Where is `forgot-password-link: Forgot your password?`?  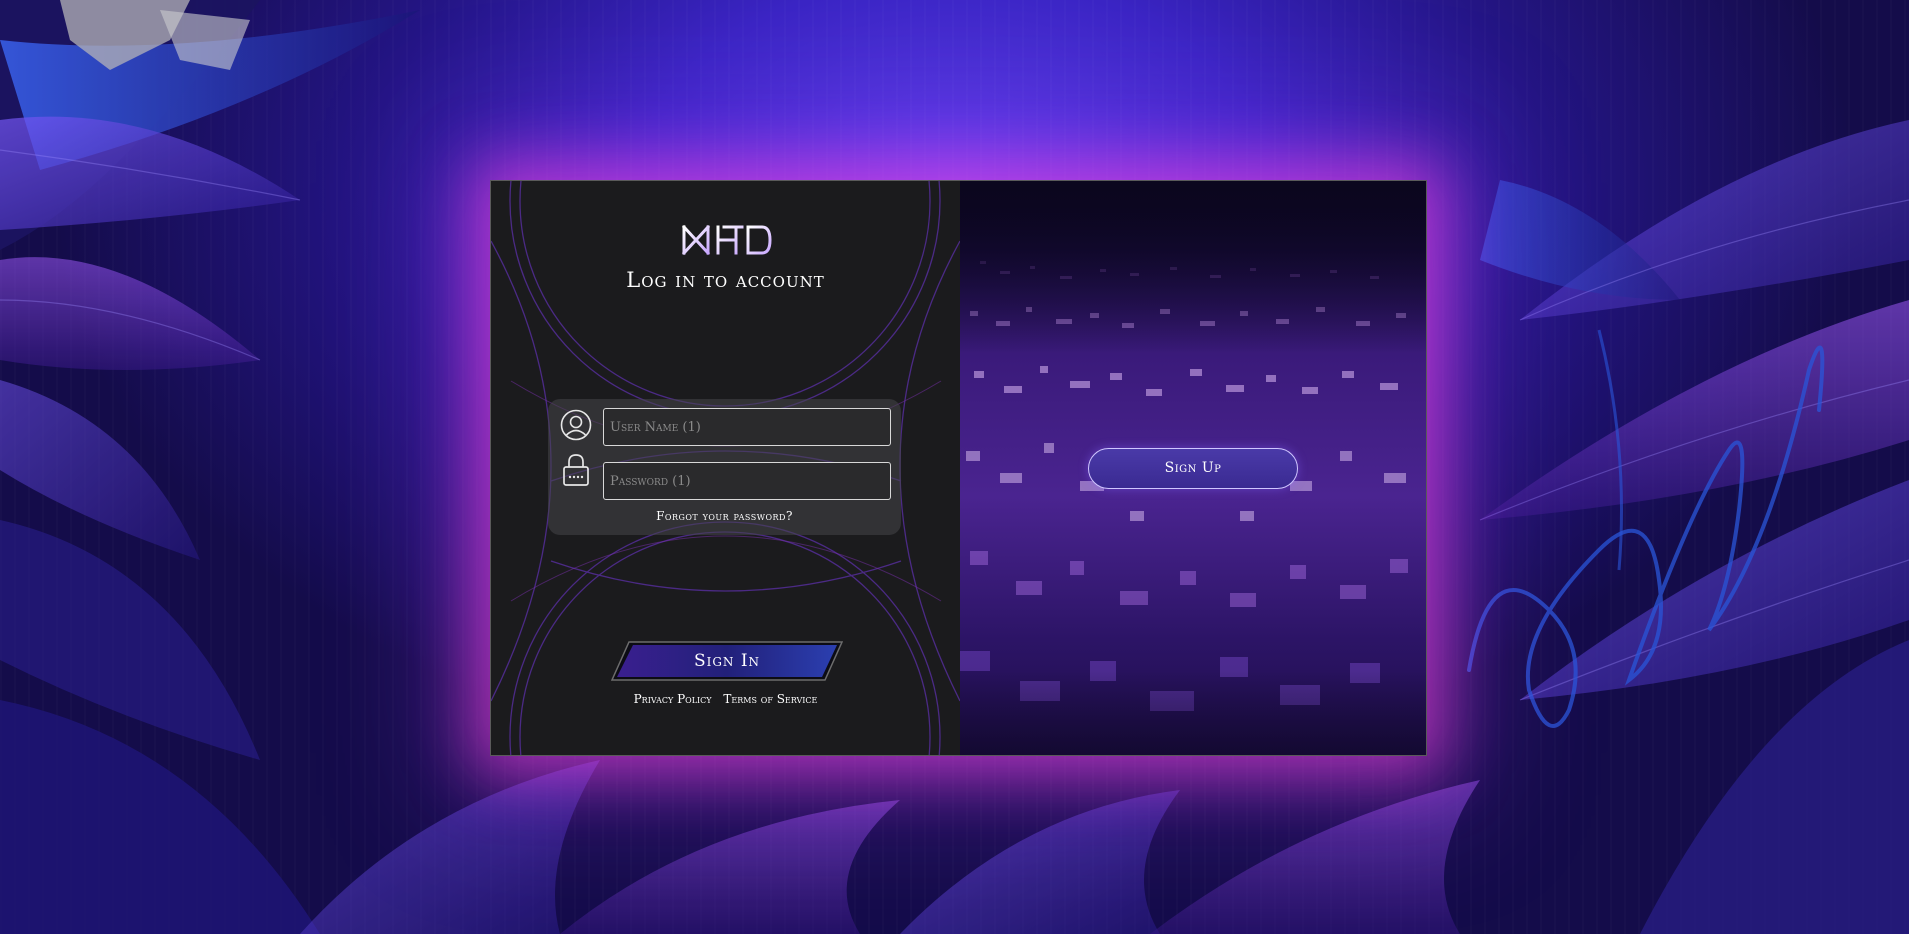
forgot-password-link: Forgot your password? is located at coordinates (724, 516).